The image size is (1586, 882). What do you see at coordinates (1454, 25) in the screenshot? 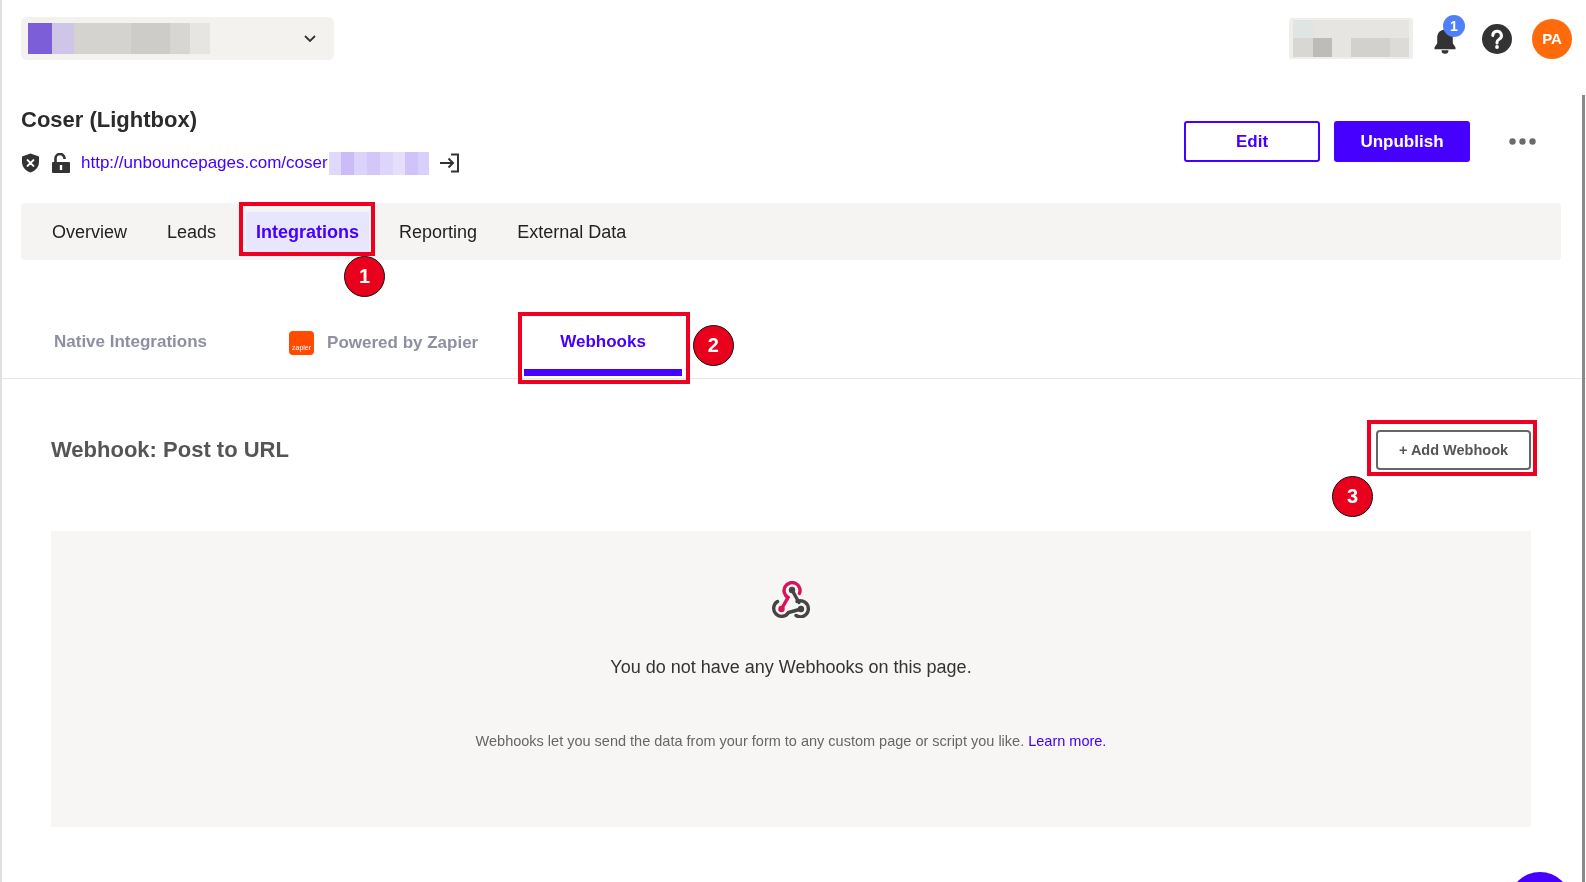
I see `notification-count: 1` at bounding box center [1454, 25].